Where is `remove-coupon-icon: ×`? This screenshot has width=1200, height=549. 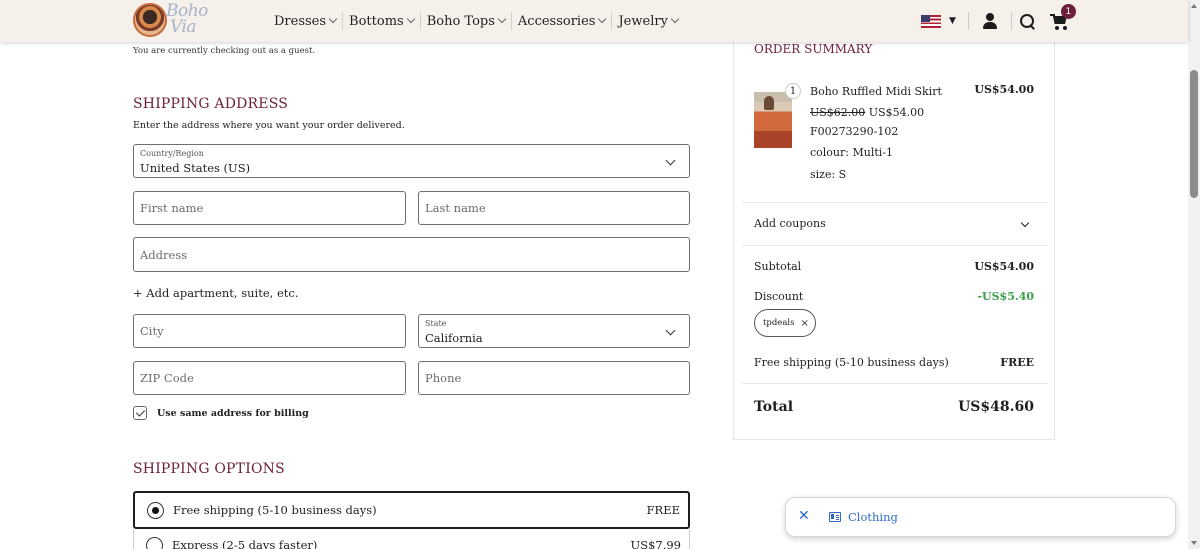 remove-coupon-icon: × is located at coordinates (804, 323).